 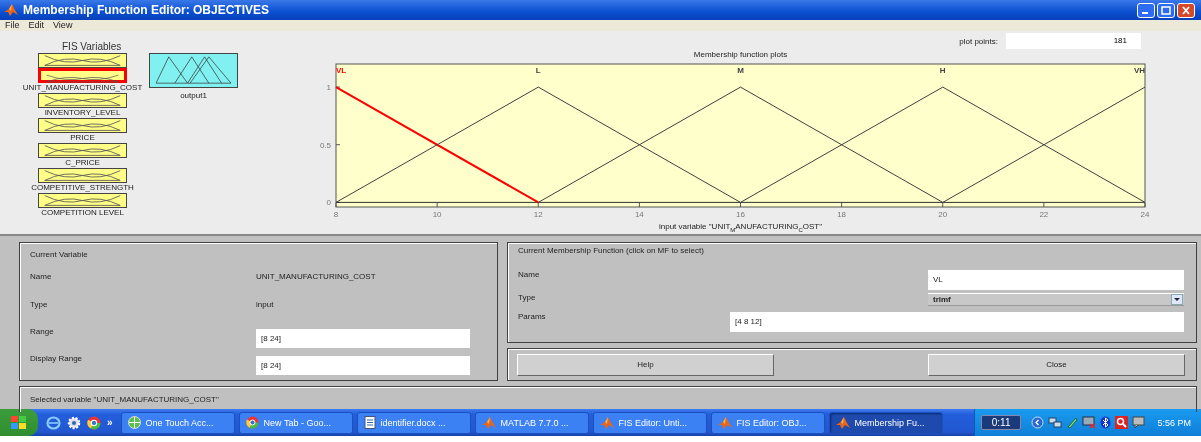 I want to click on variable-label: COMPETITIVE_STRENGTH, so click(x=82, y=188).